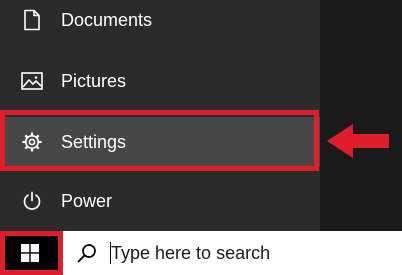  Describe the element at coordinates (94, 142) in the screenshot. I see `menu-item-label: Settings` at that location.